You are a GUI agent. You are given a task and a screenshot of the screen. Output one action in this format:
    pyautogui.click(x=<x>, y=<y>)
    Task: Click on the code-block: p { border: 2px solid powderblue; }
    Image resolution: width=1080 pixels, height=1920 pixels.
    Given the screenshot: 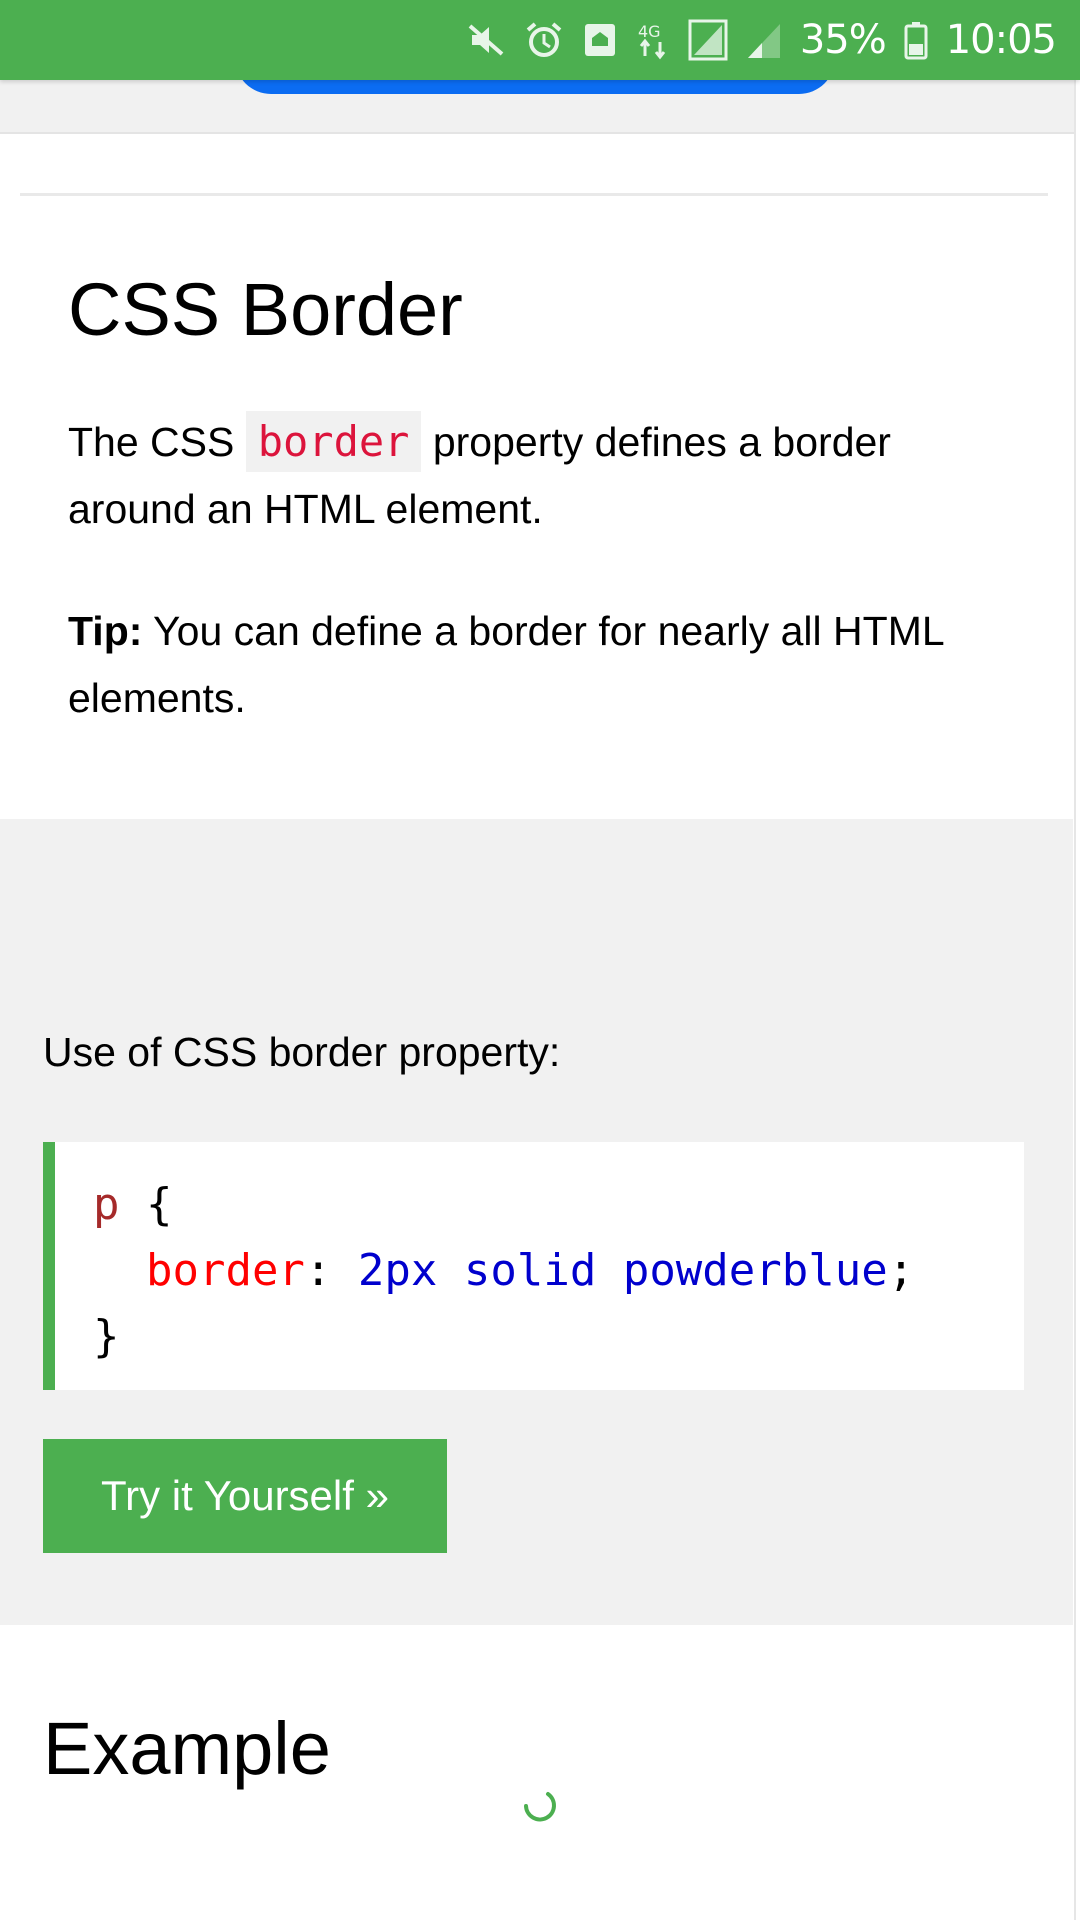 What is the action you would take?
    pyautogui.click(x=533, y=1266)
    